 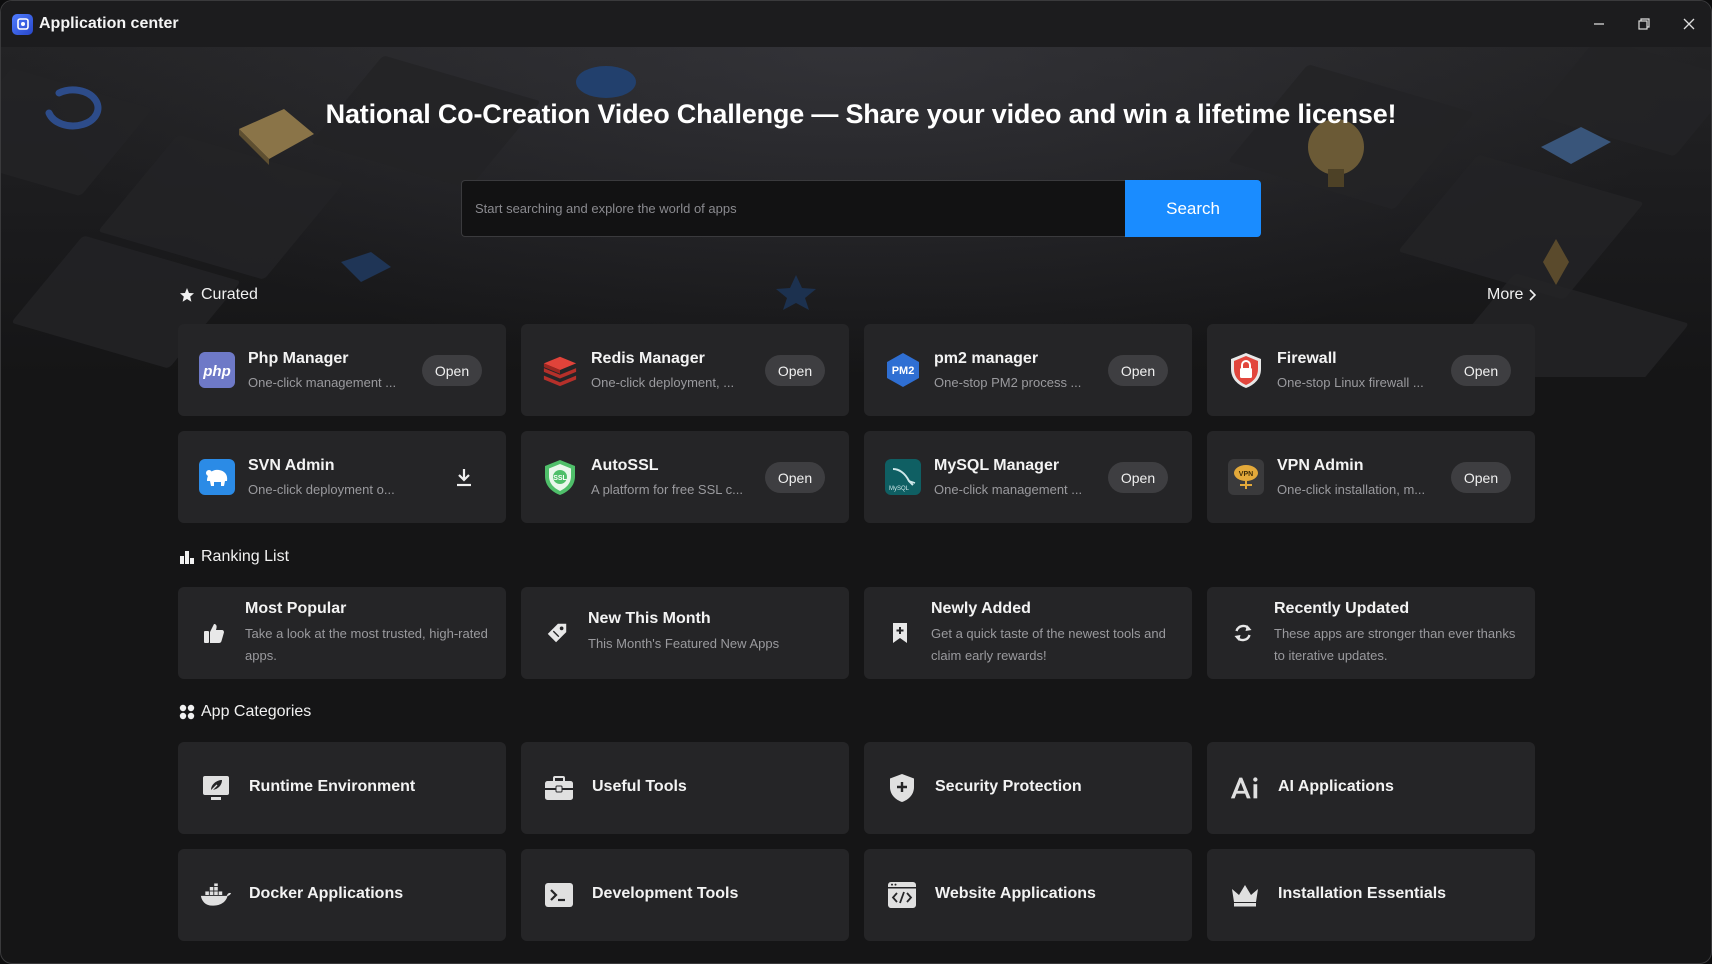 What do you see at coordinates (229, 294) in the screenshot?
I see `curated-title: Curated` at bounding box center [229, 294].